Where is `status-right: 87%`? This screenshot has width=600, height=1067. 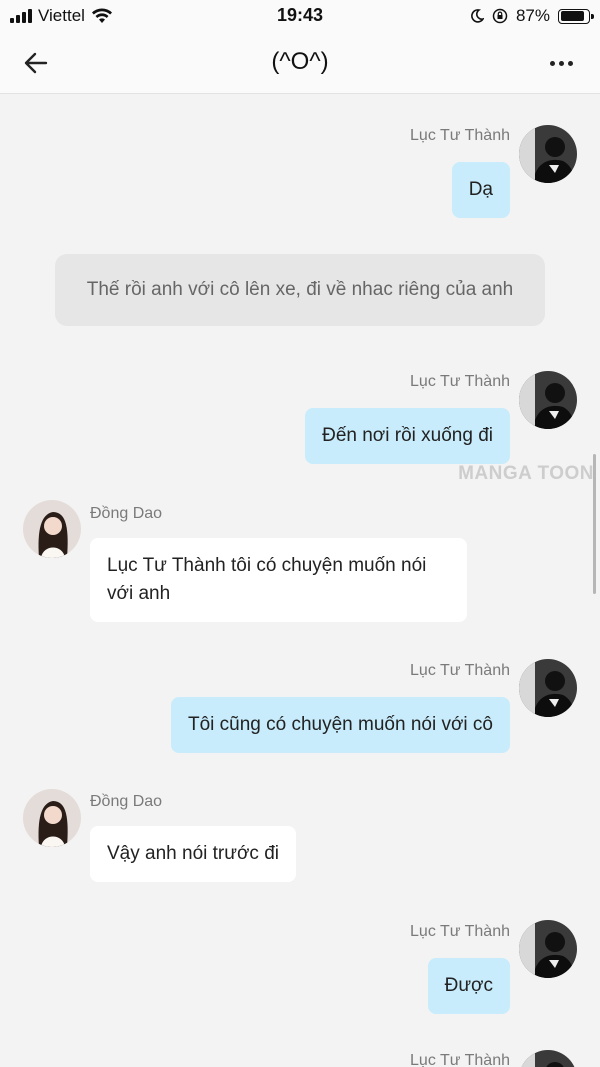
status-right: 87% is located at coordinates (532, 16).